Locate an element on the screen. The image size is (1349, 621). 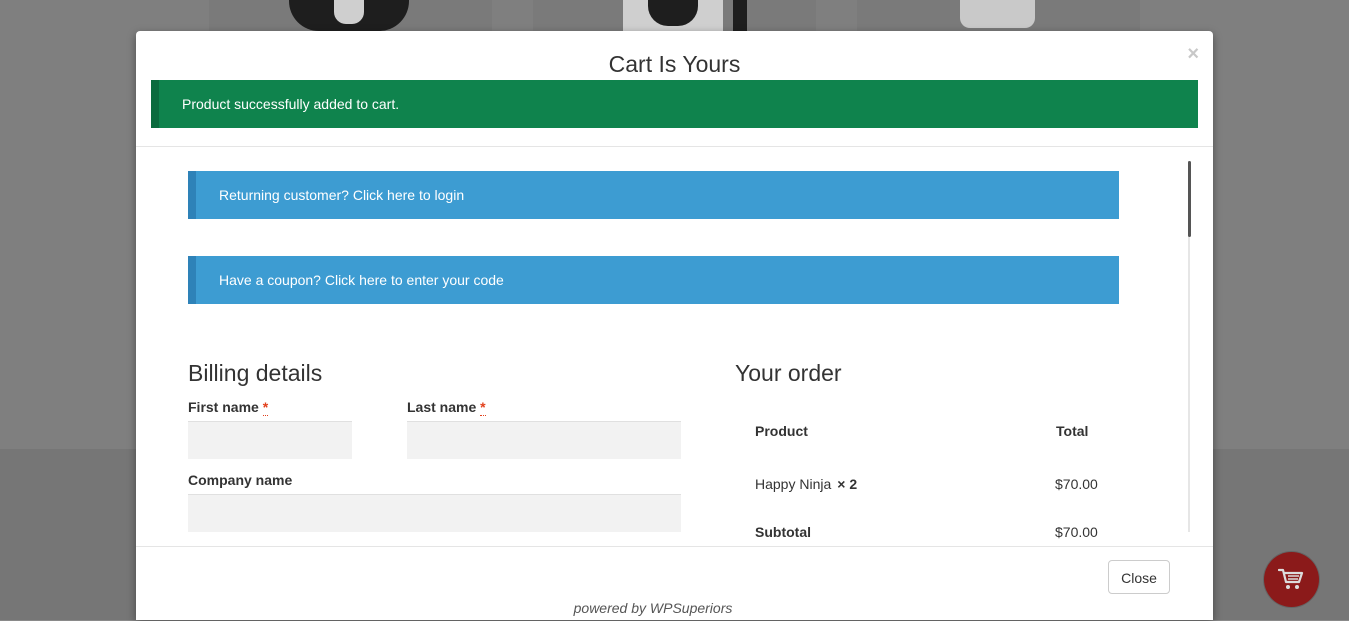
modal-title: Cart Is Yours is located at coordinates (674, 64).